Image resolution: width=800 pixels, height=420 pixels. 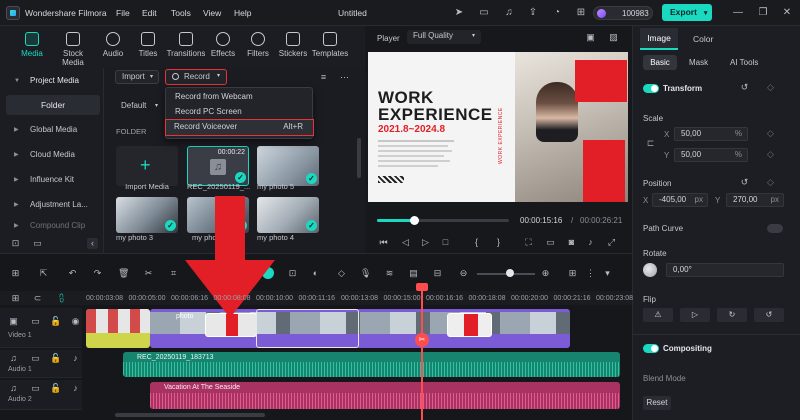 I want to click on headset-icon: ◔, so click(x=557, y=13).